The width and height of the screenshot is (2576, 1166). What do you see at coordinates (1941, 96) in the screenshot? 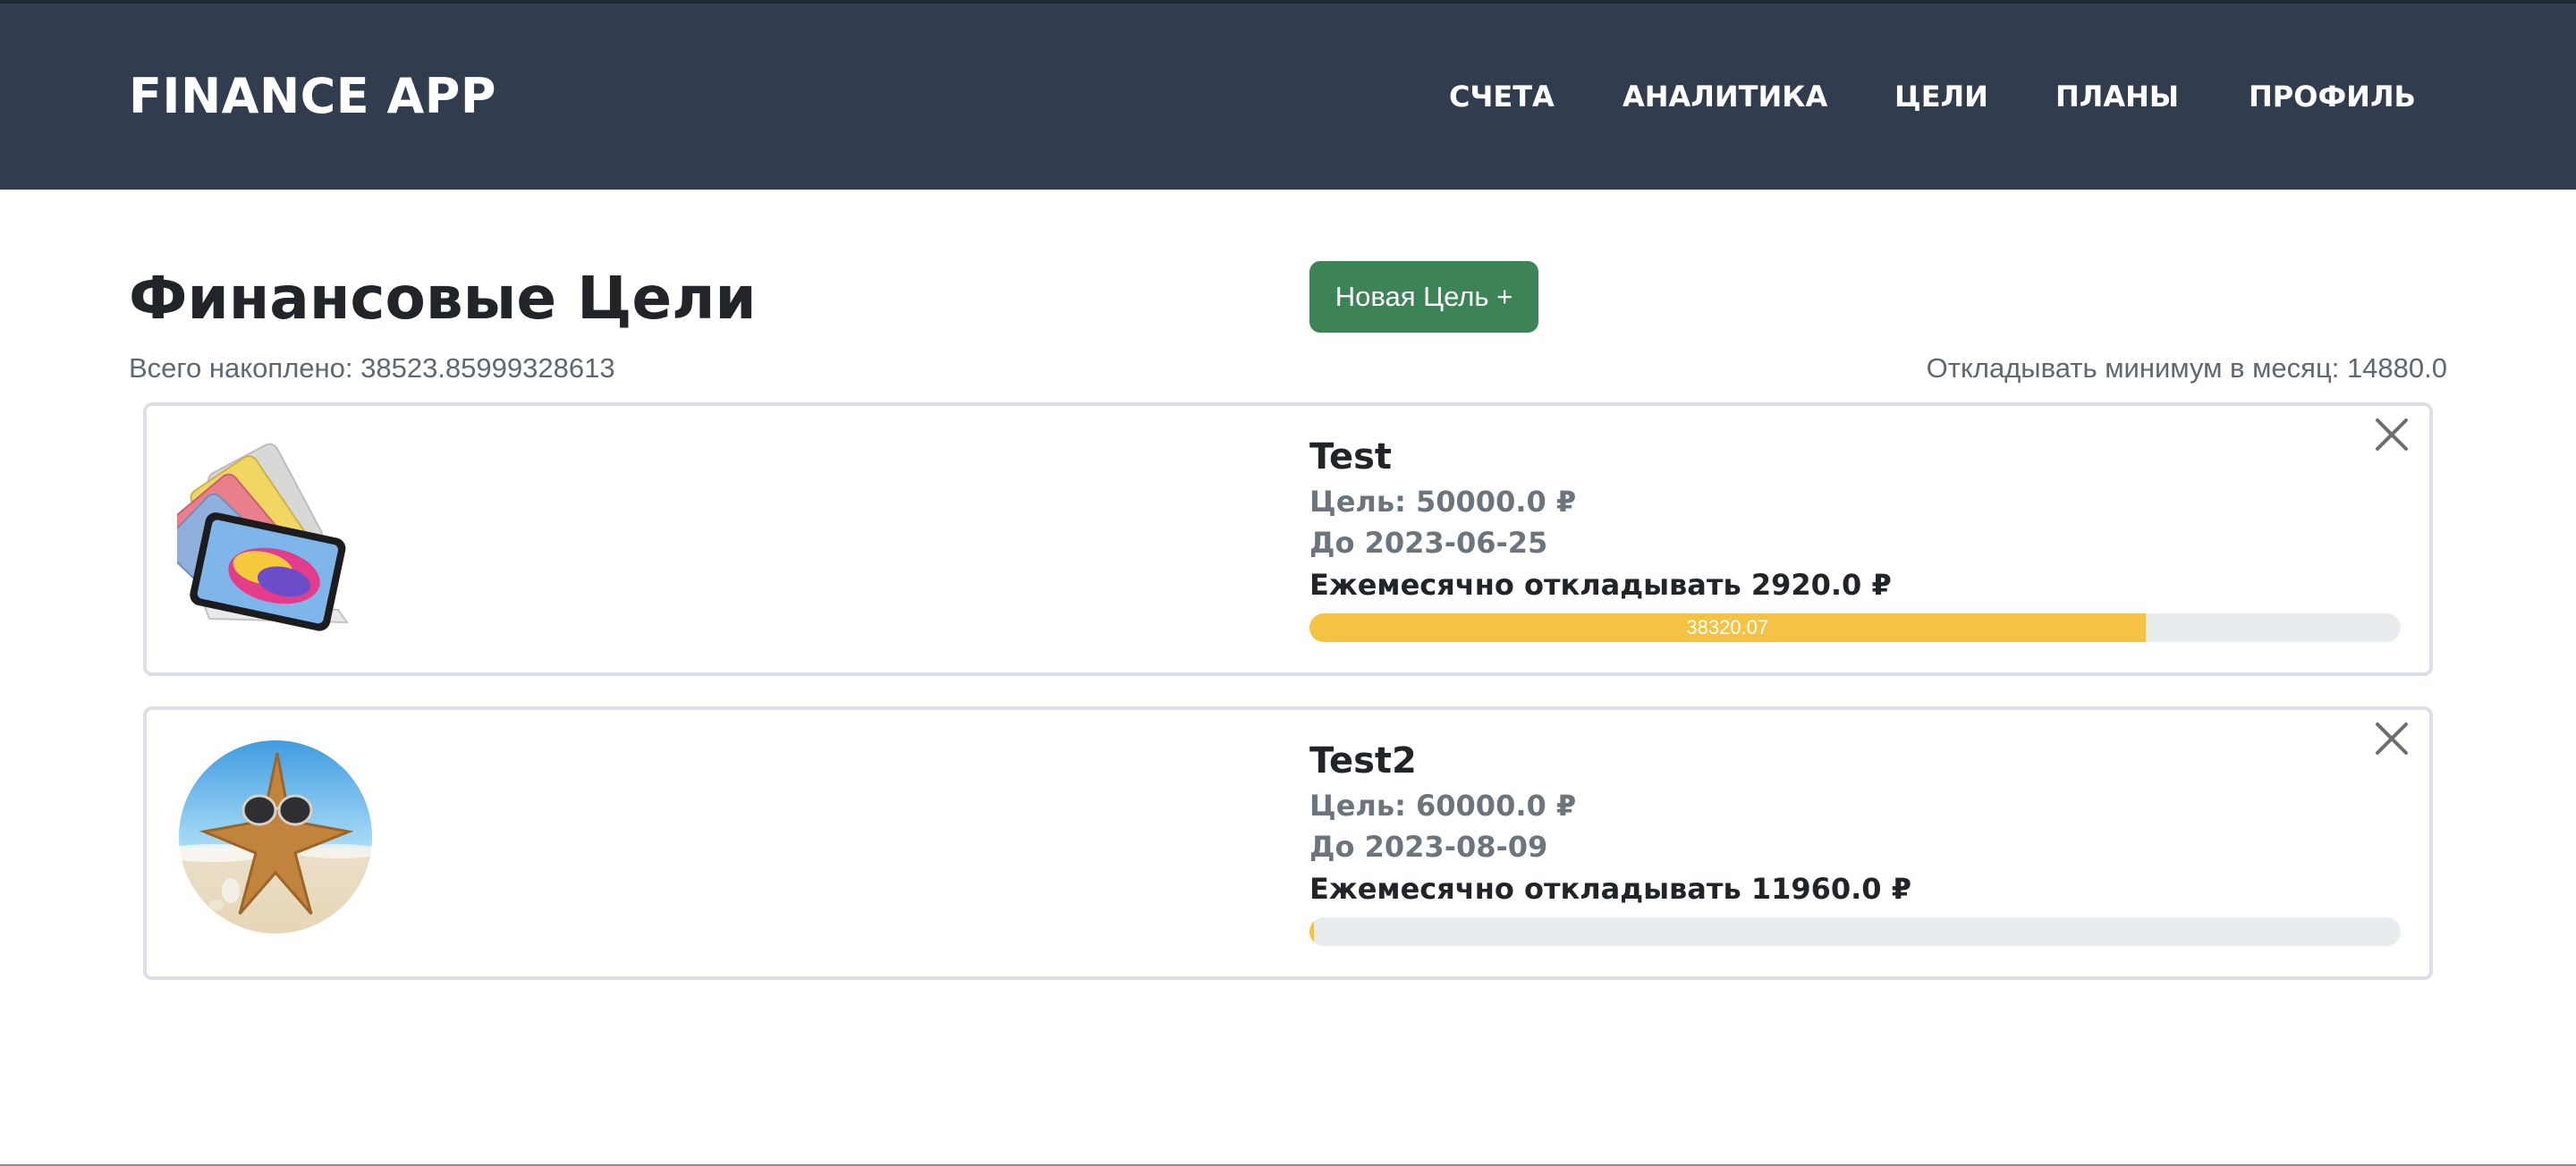
I see `nav-goals: ЦЕЛИ` at bounding box center [1941, 96].